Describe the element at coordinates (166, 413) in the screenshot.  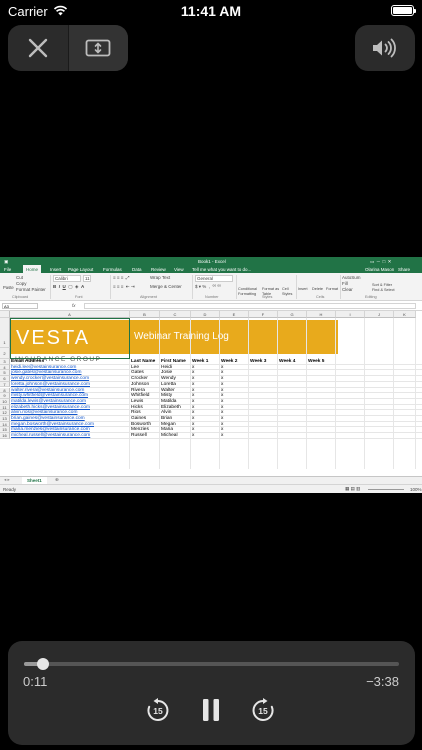
I see `first-name-cell: Alvin` at that location.